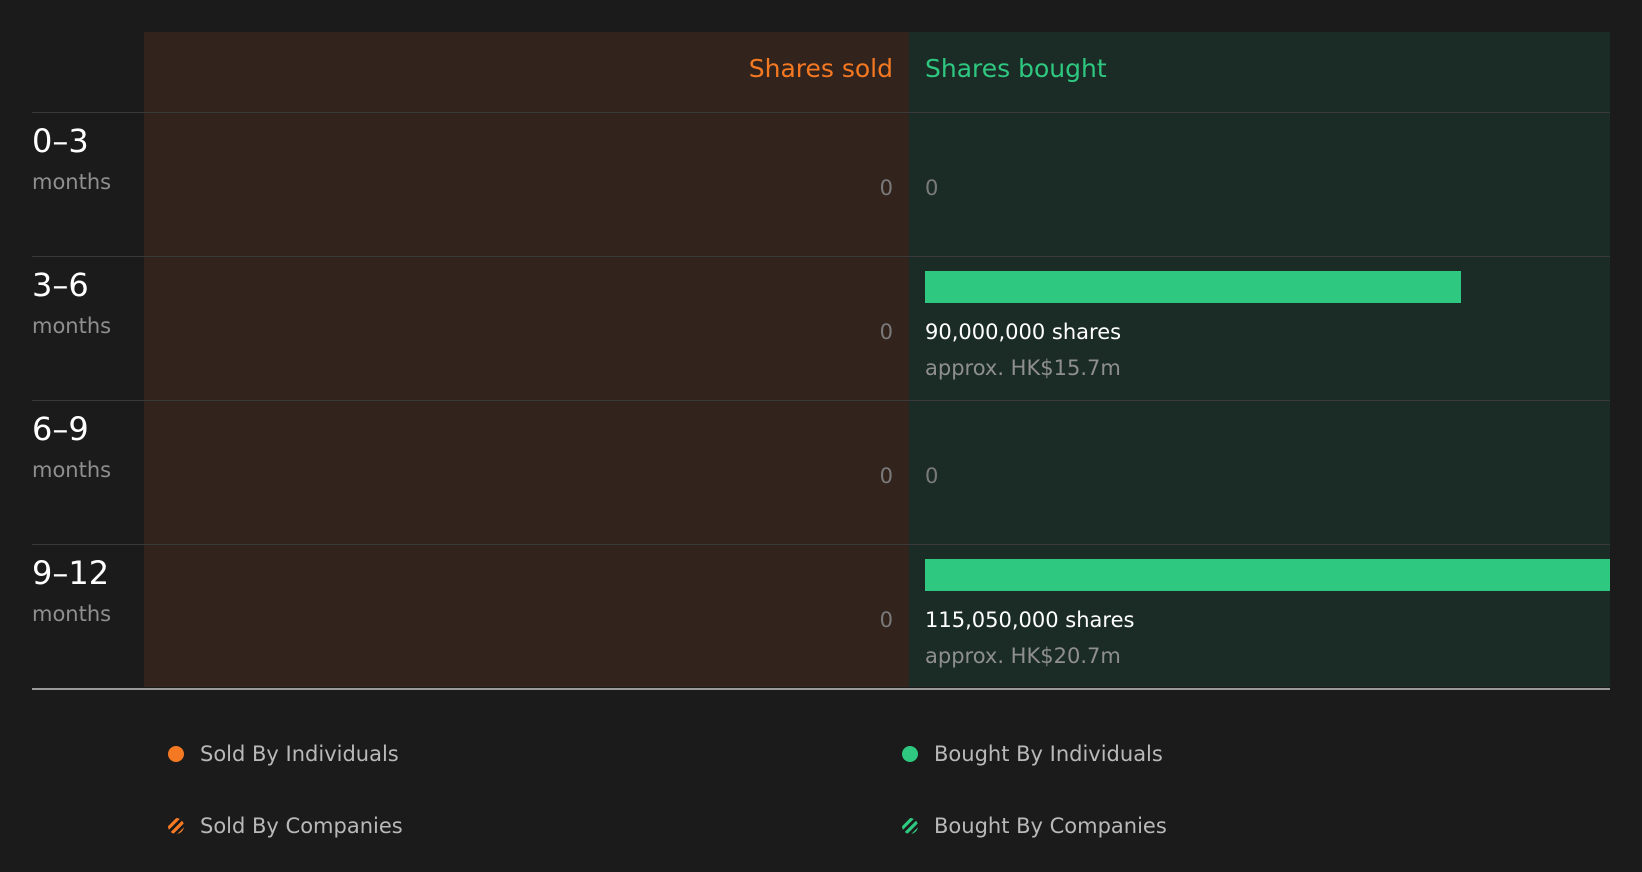 The image size is (1642, 872). Describe the element at coordinates (820, 68) in the screenshot. I see `shares-sold-header: Shares sold` at that location.